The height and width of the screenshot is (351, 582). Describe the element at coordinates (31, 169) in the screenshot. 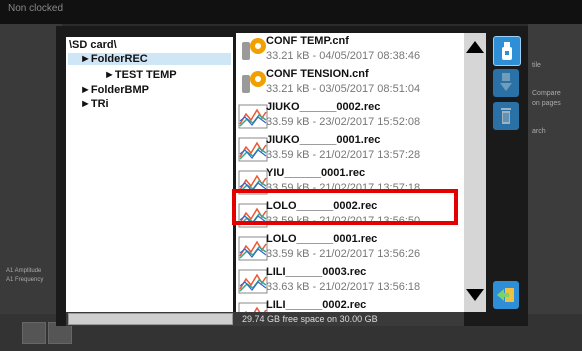

I see `background-side-panel: A1 Amplitude A1 Frequency` at that location.